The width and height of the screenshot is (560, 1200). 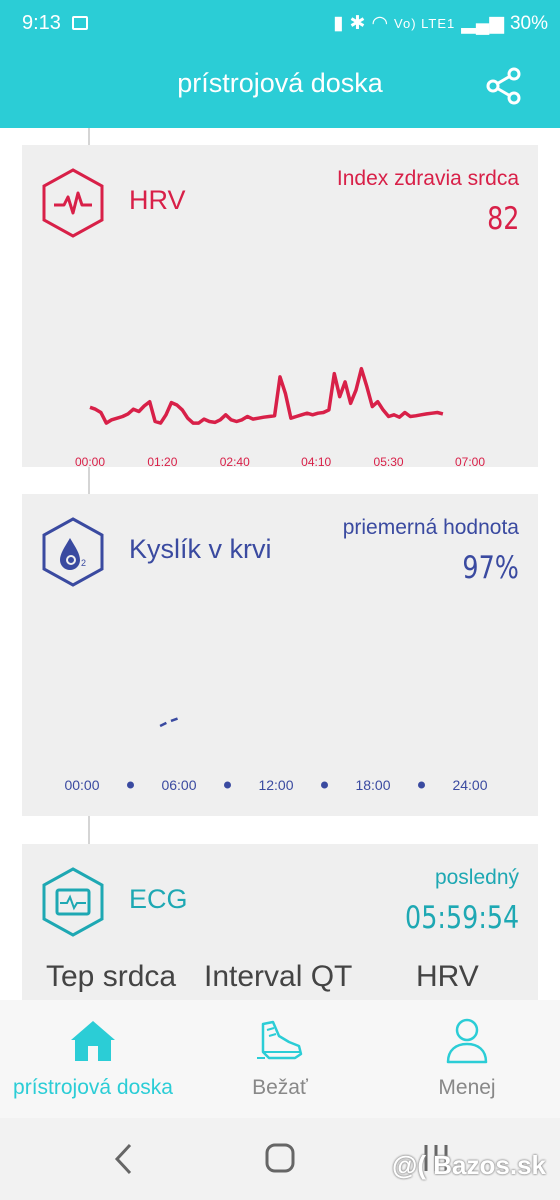 I want to click on hrv-index-value: 82, so click(x=502, y=219).